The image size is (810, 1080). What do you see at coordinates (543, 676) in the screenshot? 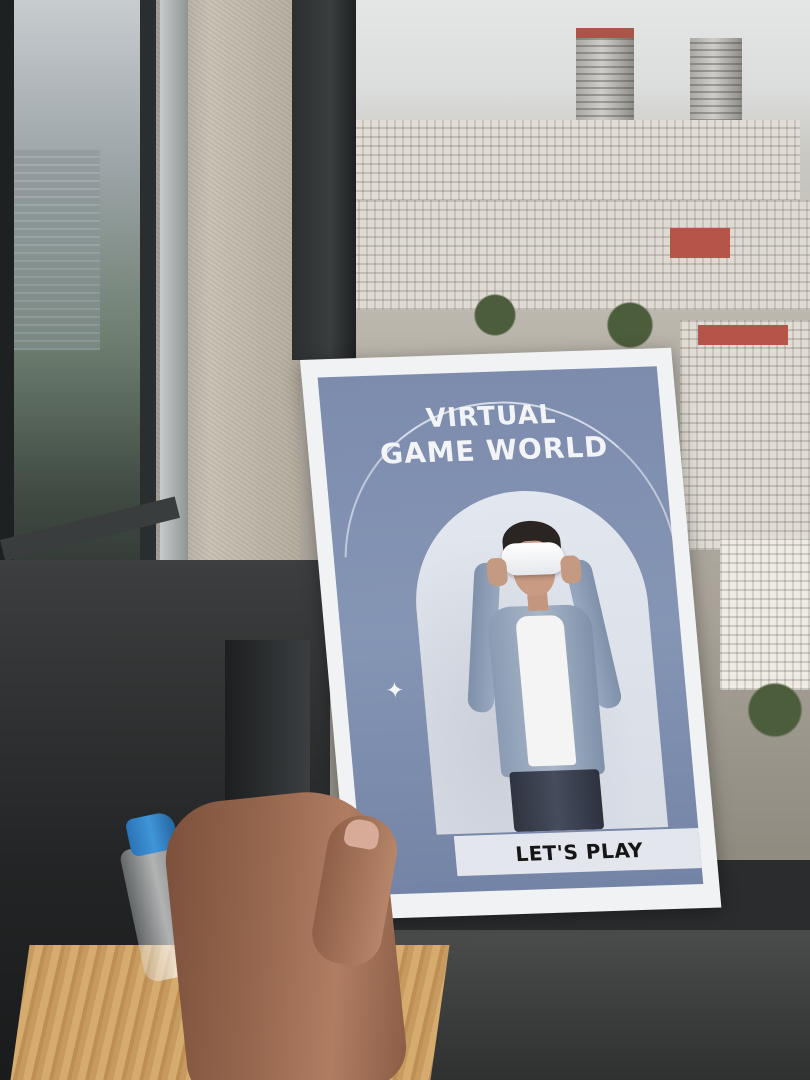
I see `woman-with-vr-headset` at bounding box center [543, 676].